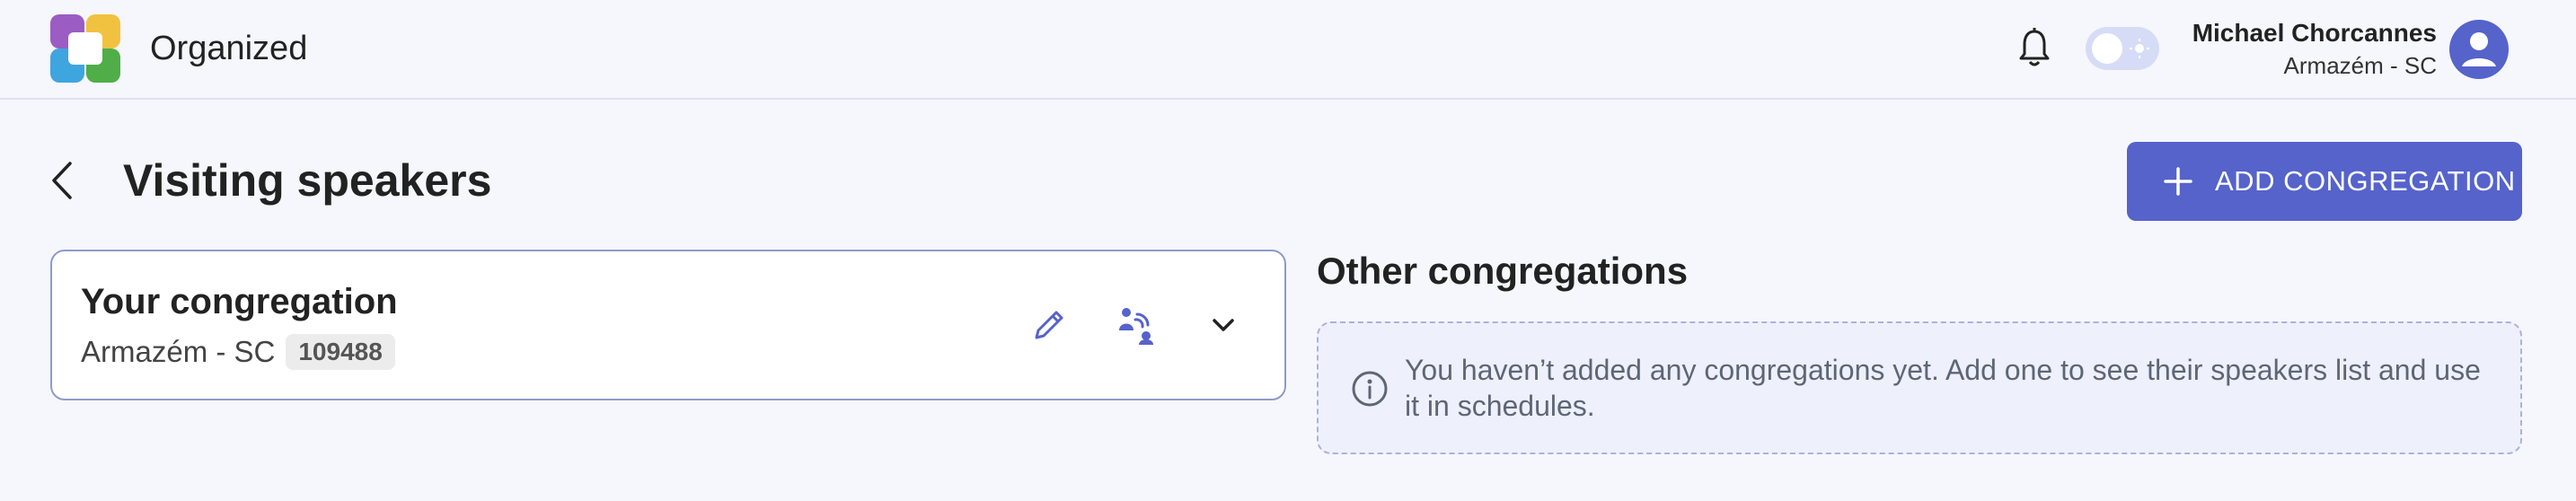  Describe the element at coordinates (668, 325) in the screenshot. I see `your-congregation-card: Your congregation Armazém - SC 109488` at that location.